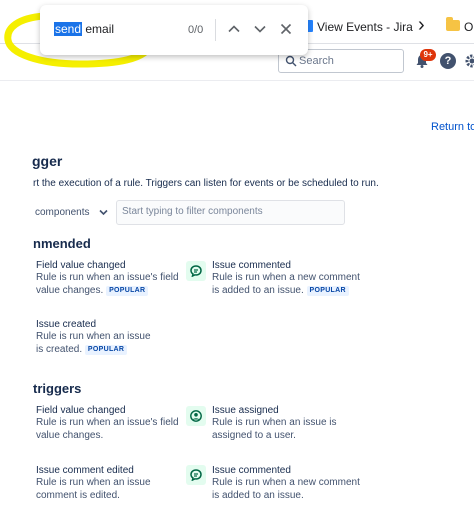 The image size is (474, 510). I want to click on bookmark-folder-label: O, so click(468, 27).